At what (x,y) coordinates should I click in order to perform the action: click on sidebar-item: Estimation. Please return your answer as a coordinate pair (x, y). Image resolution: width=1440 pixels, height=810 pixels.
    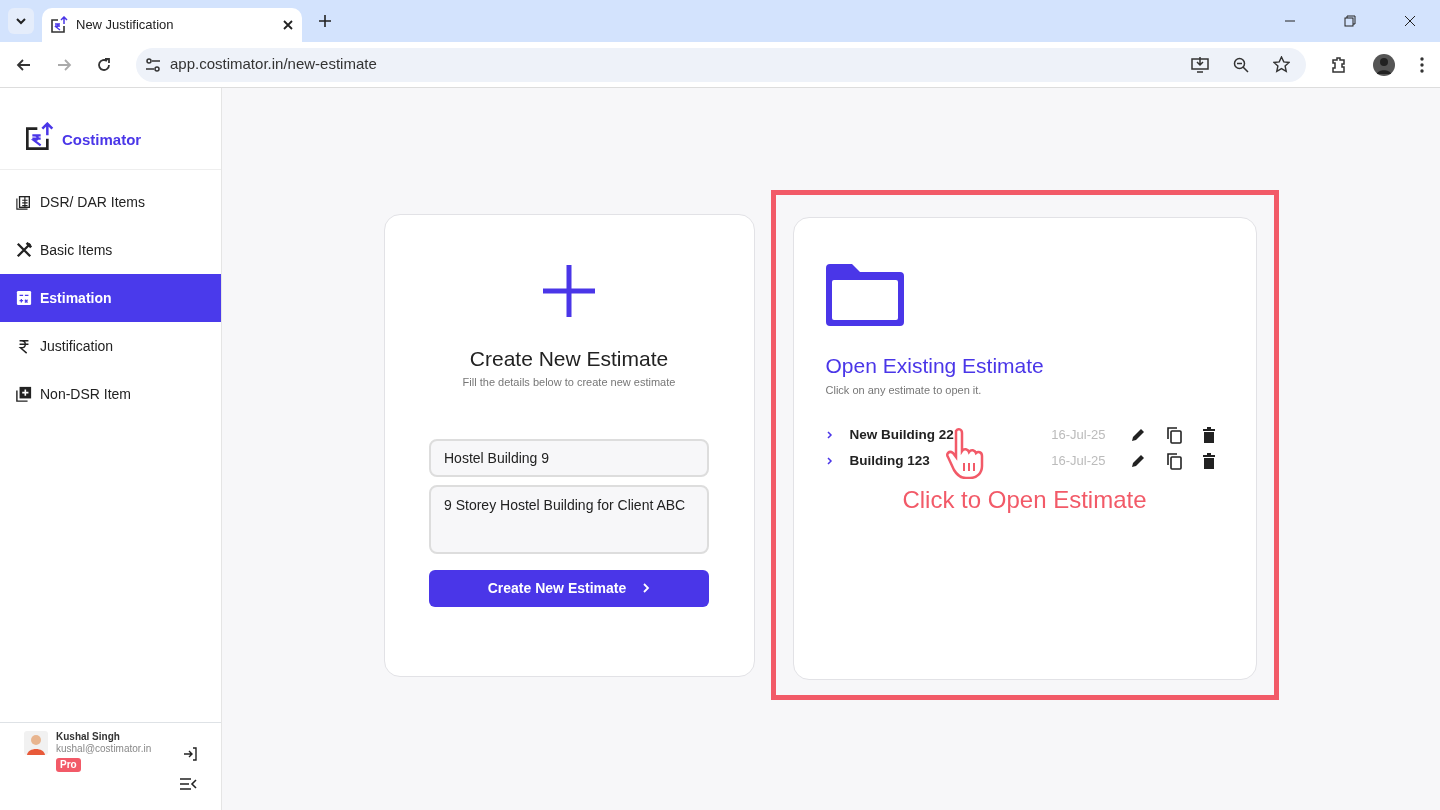
    Looking at the image, I should click on (110, 298).